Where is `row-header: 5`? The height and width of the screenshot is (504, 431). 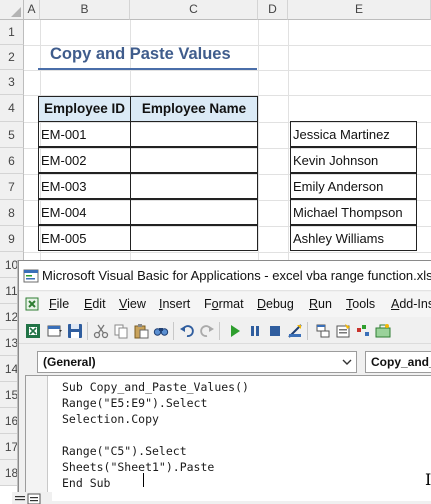
row-header: 5 is located at coordinates (12, 135).